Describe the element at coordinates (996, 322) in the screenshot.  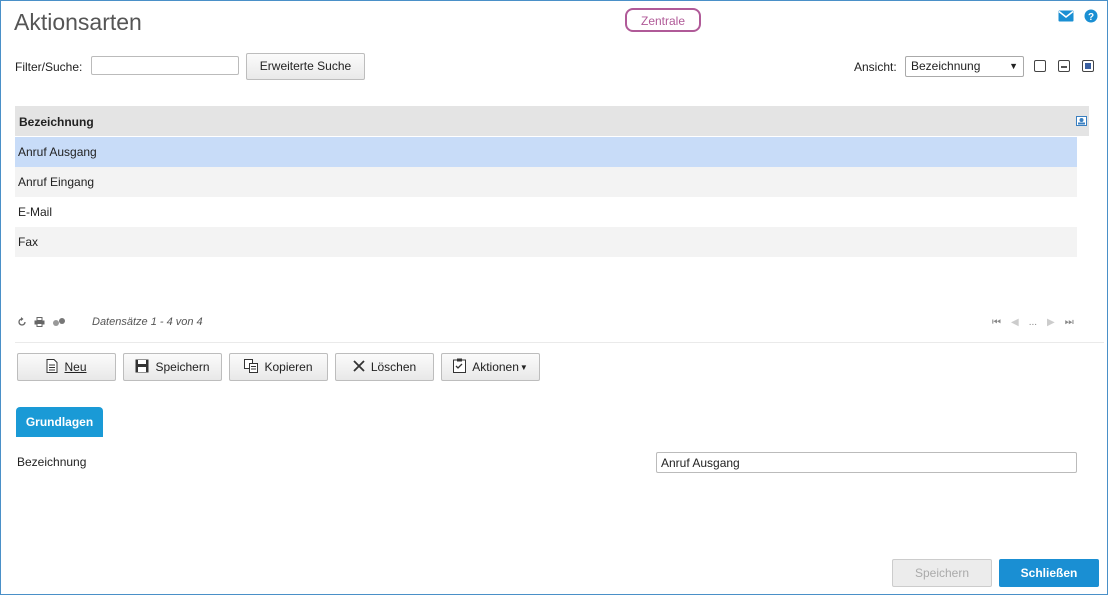
I see `first-page-icon: ⏮` at that location.